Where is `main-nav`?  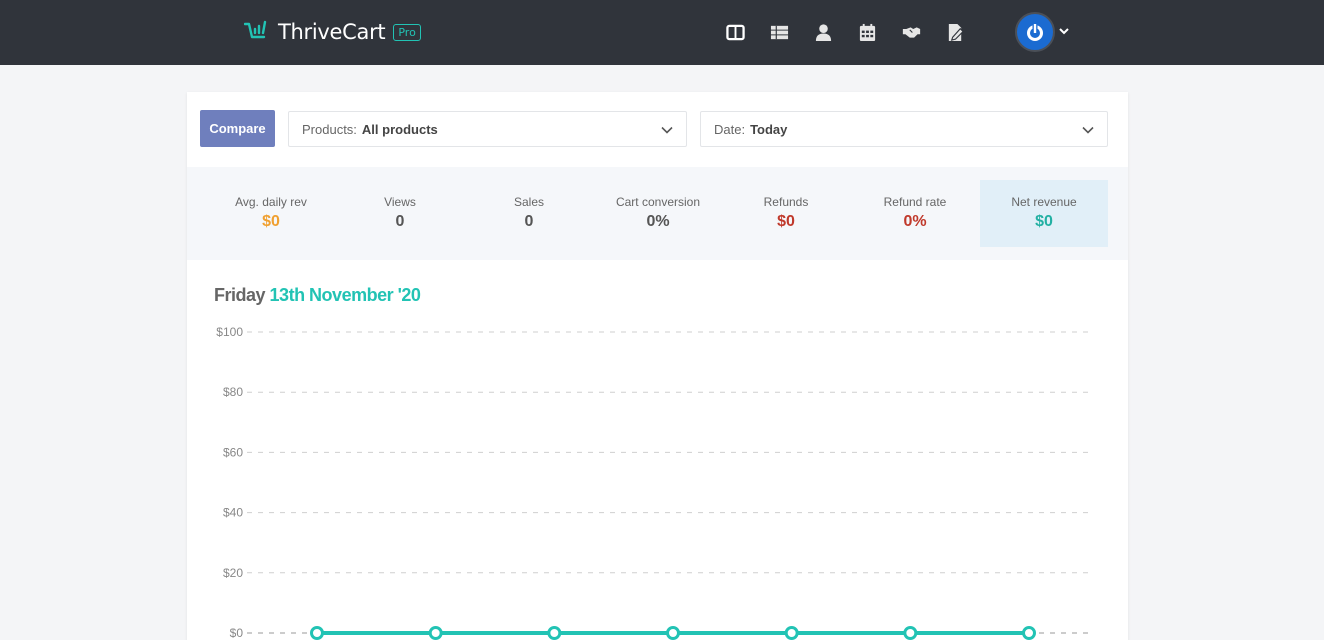
main-nav is located at coordinates (854, 32).